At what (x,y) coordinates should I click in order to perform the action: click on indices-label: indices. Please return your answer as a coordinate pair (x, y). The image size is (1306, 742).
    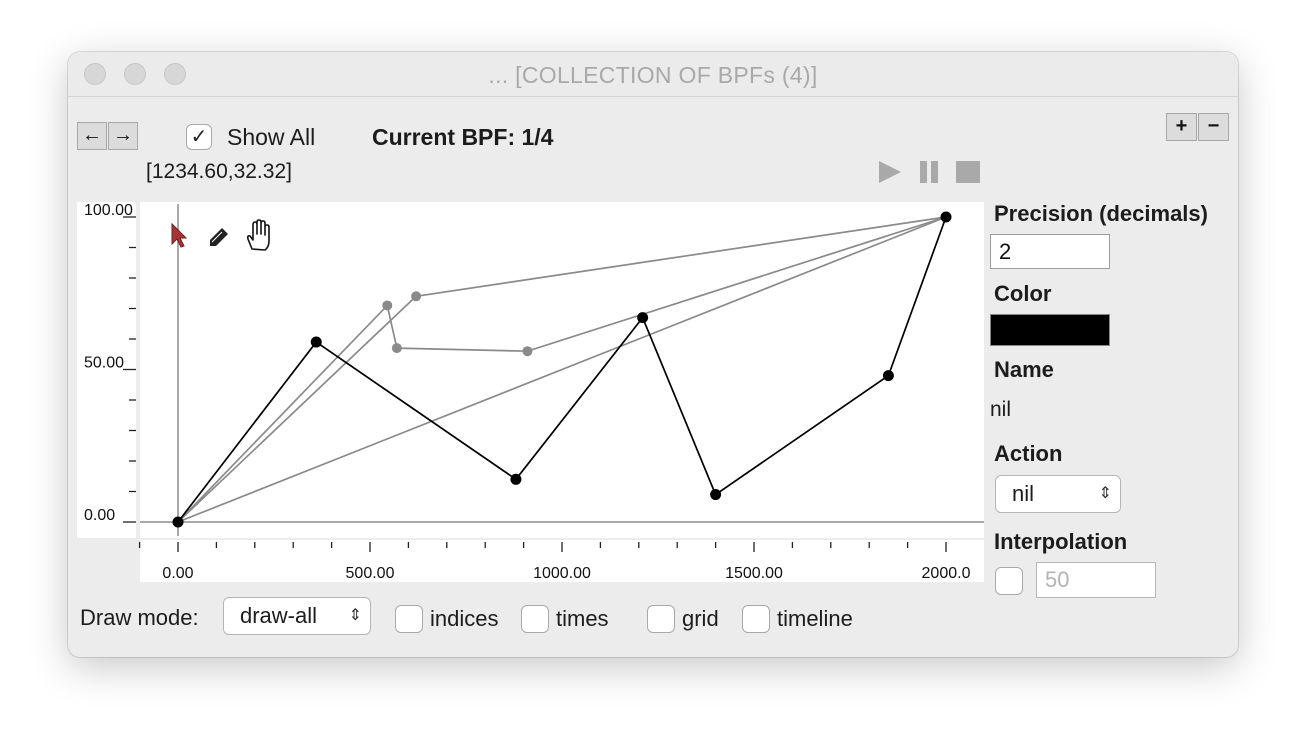
    Looking at the image, I should click on (464, 618).